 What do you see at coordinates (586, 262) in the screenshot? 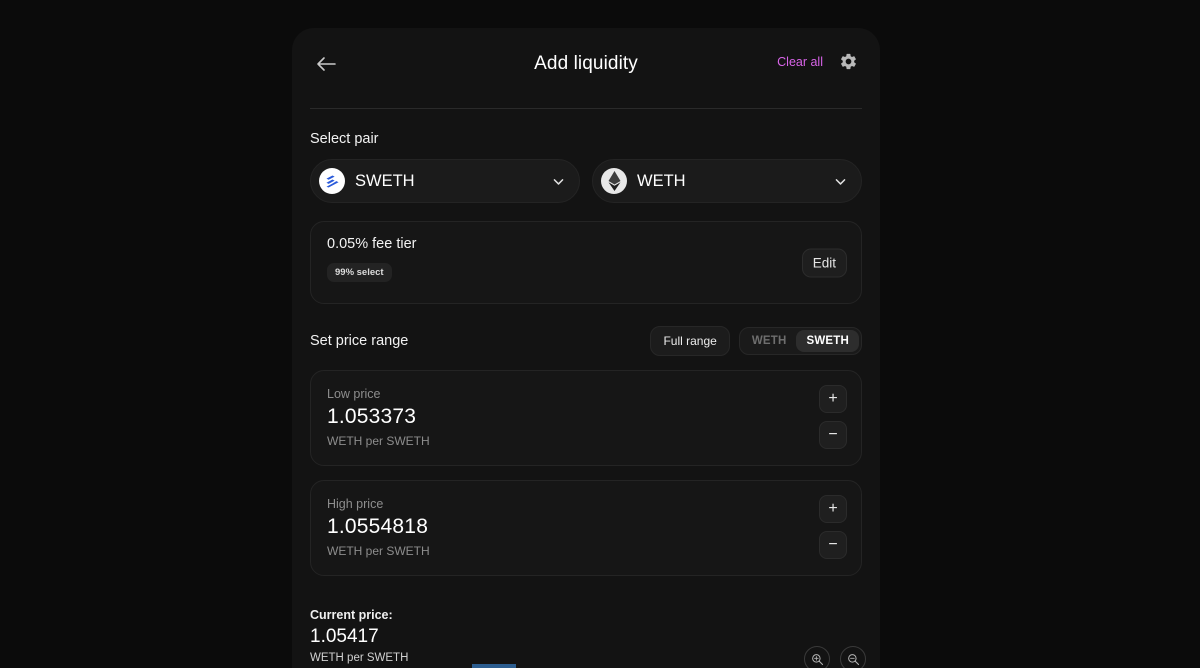
I see `fee-tier-card: 0.05% fee tier 99% select Edit` at bounding box center [586, 262].